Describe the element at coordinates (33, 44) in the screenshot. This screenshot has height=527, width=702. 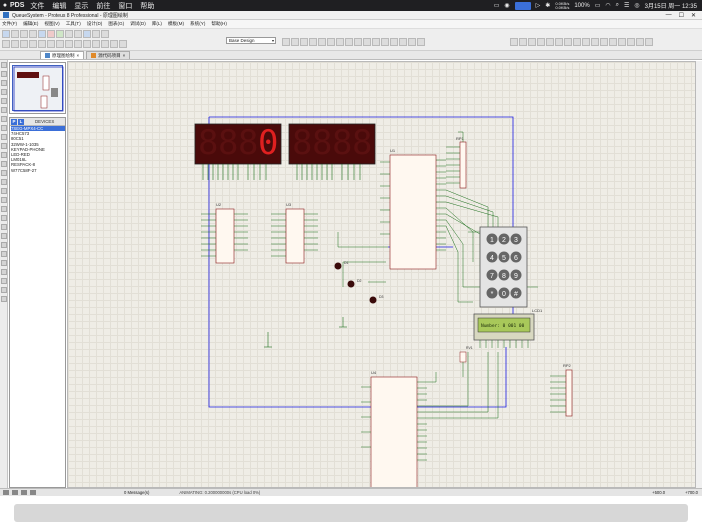
I see `cross-icon` at that location.